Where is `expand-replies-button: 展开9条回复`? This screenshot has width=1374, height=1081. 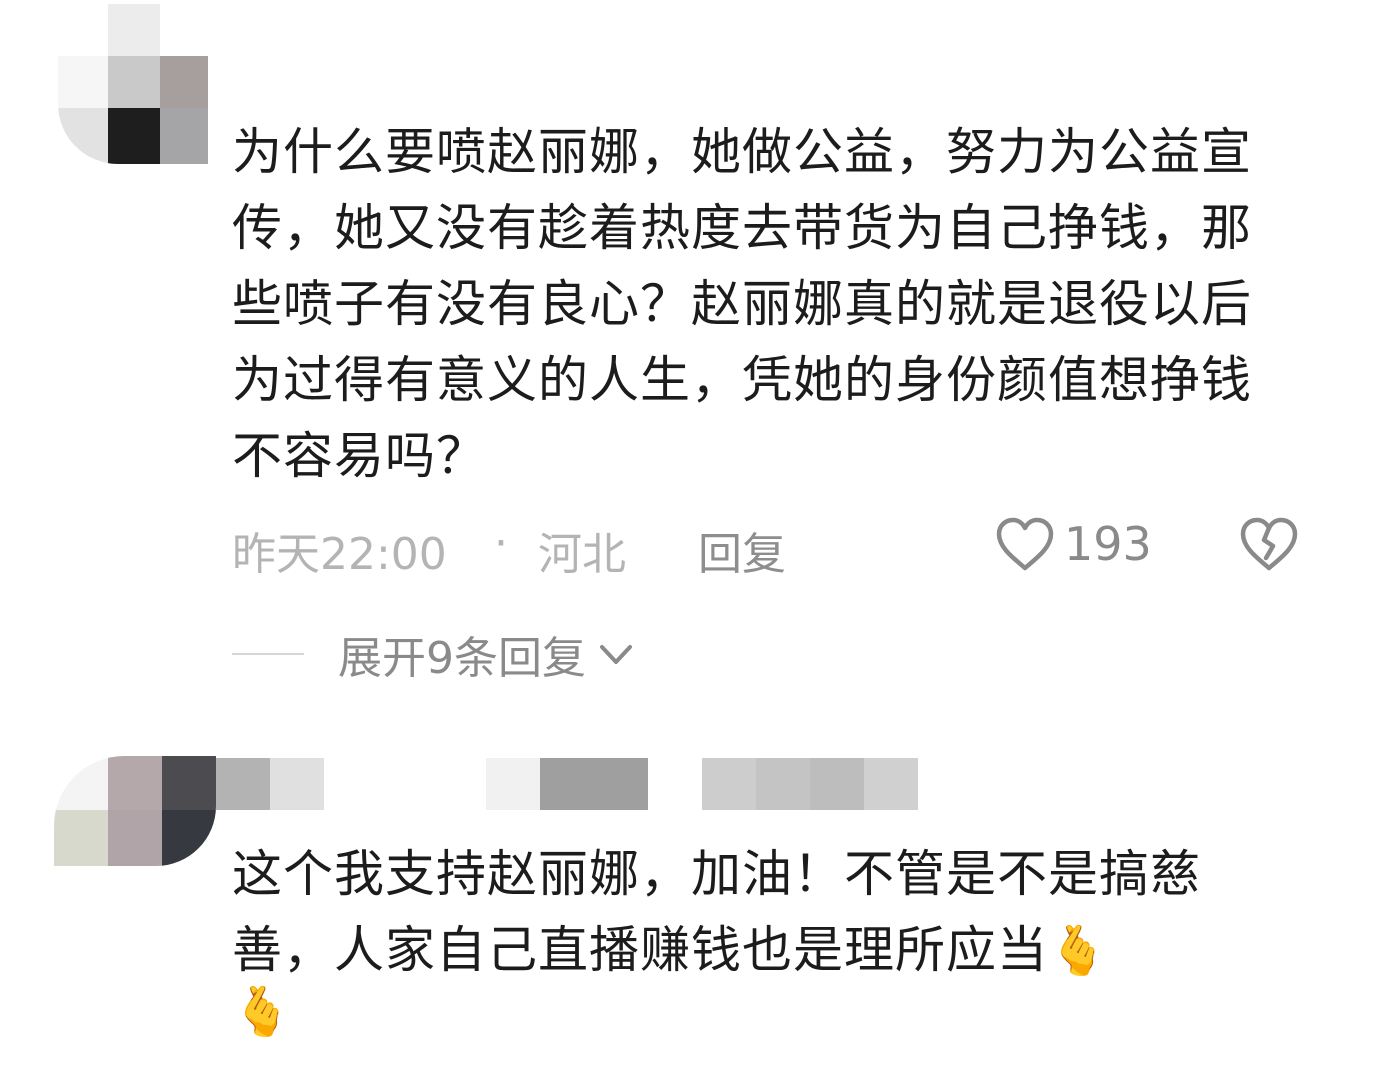 expand-replies-button: 展开9条回复 is located at coordinates (532, 654).